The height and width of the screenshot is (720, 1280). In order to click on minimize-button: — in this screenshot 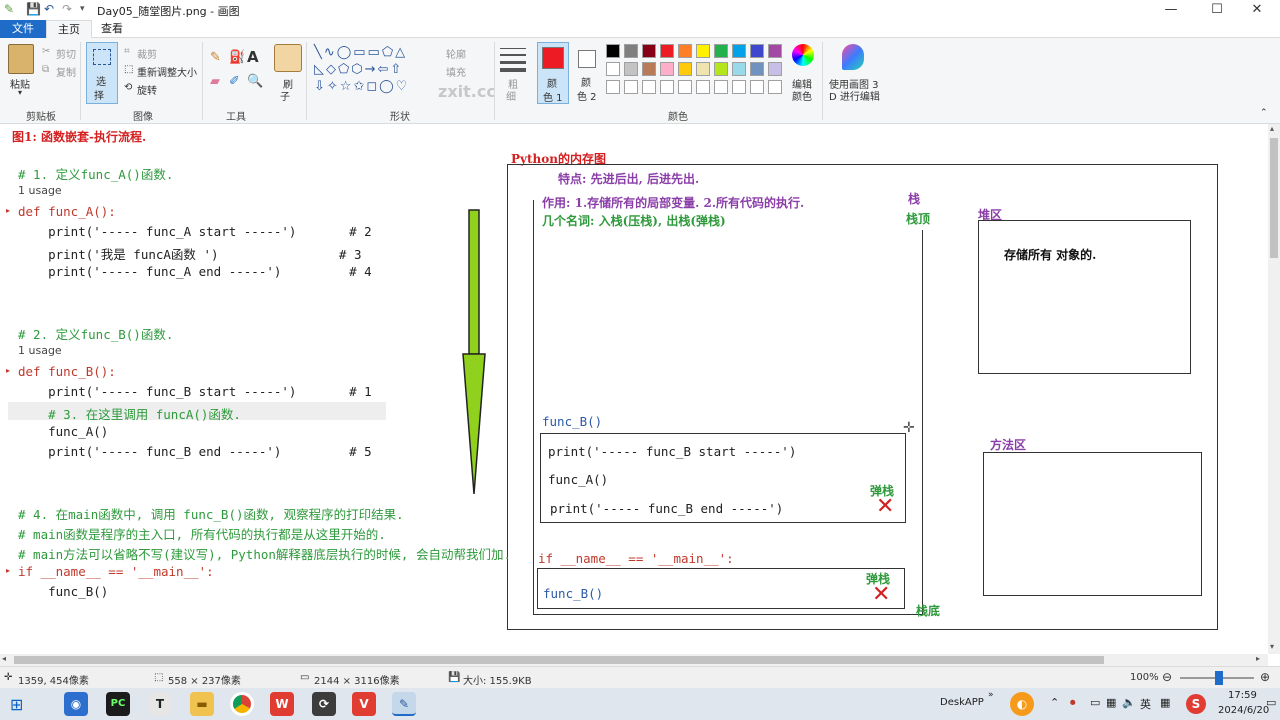, I will do `click(1171, 10)`.